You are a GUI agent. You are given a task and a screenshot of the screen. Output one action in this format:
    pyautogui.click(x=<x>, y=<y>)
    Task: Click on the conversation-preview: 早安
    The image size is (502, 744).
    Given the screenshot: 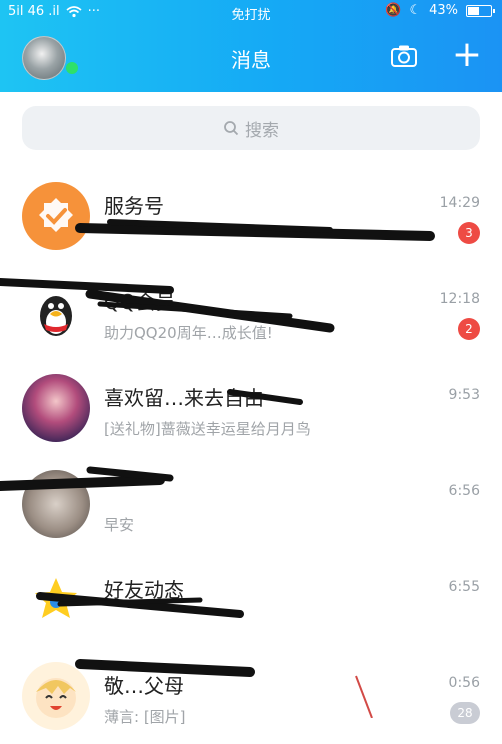 What is the action you would take?
    pyautogui.click(x=119, y=525)
    